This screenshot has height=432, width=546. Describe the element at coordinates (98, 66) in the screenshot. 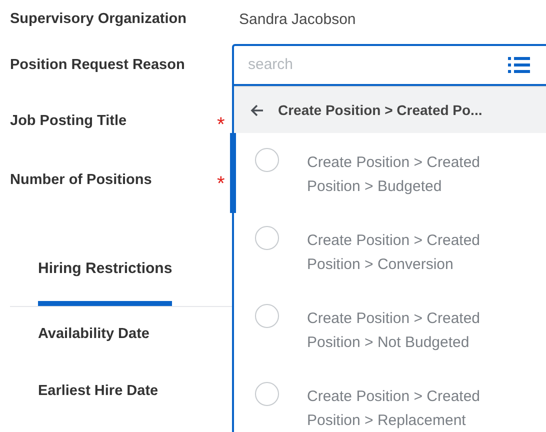

I see `field-label: Position Request Reason` at that location.